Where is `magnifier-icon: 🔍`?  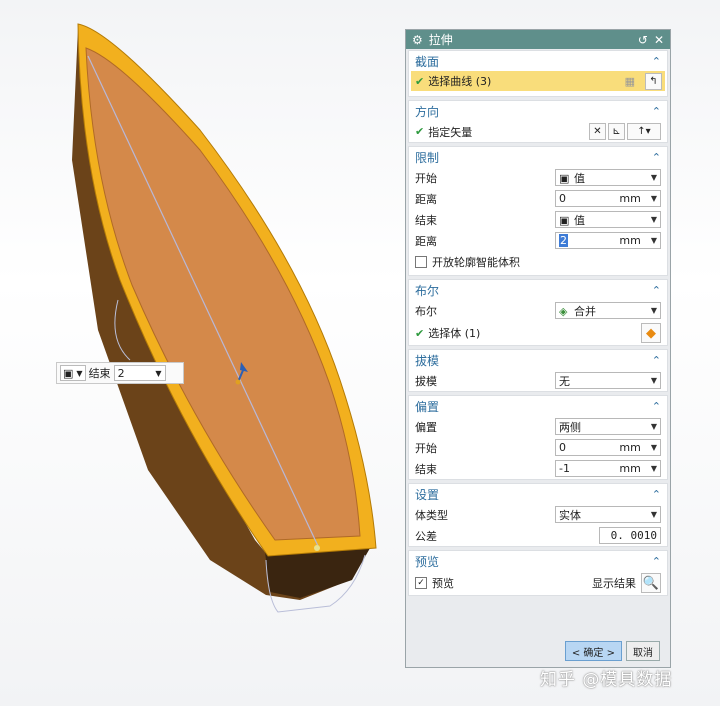
magnifier-icon: 🔍 is located at coordinates (651, 583).